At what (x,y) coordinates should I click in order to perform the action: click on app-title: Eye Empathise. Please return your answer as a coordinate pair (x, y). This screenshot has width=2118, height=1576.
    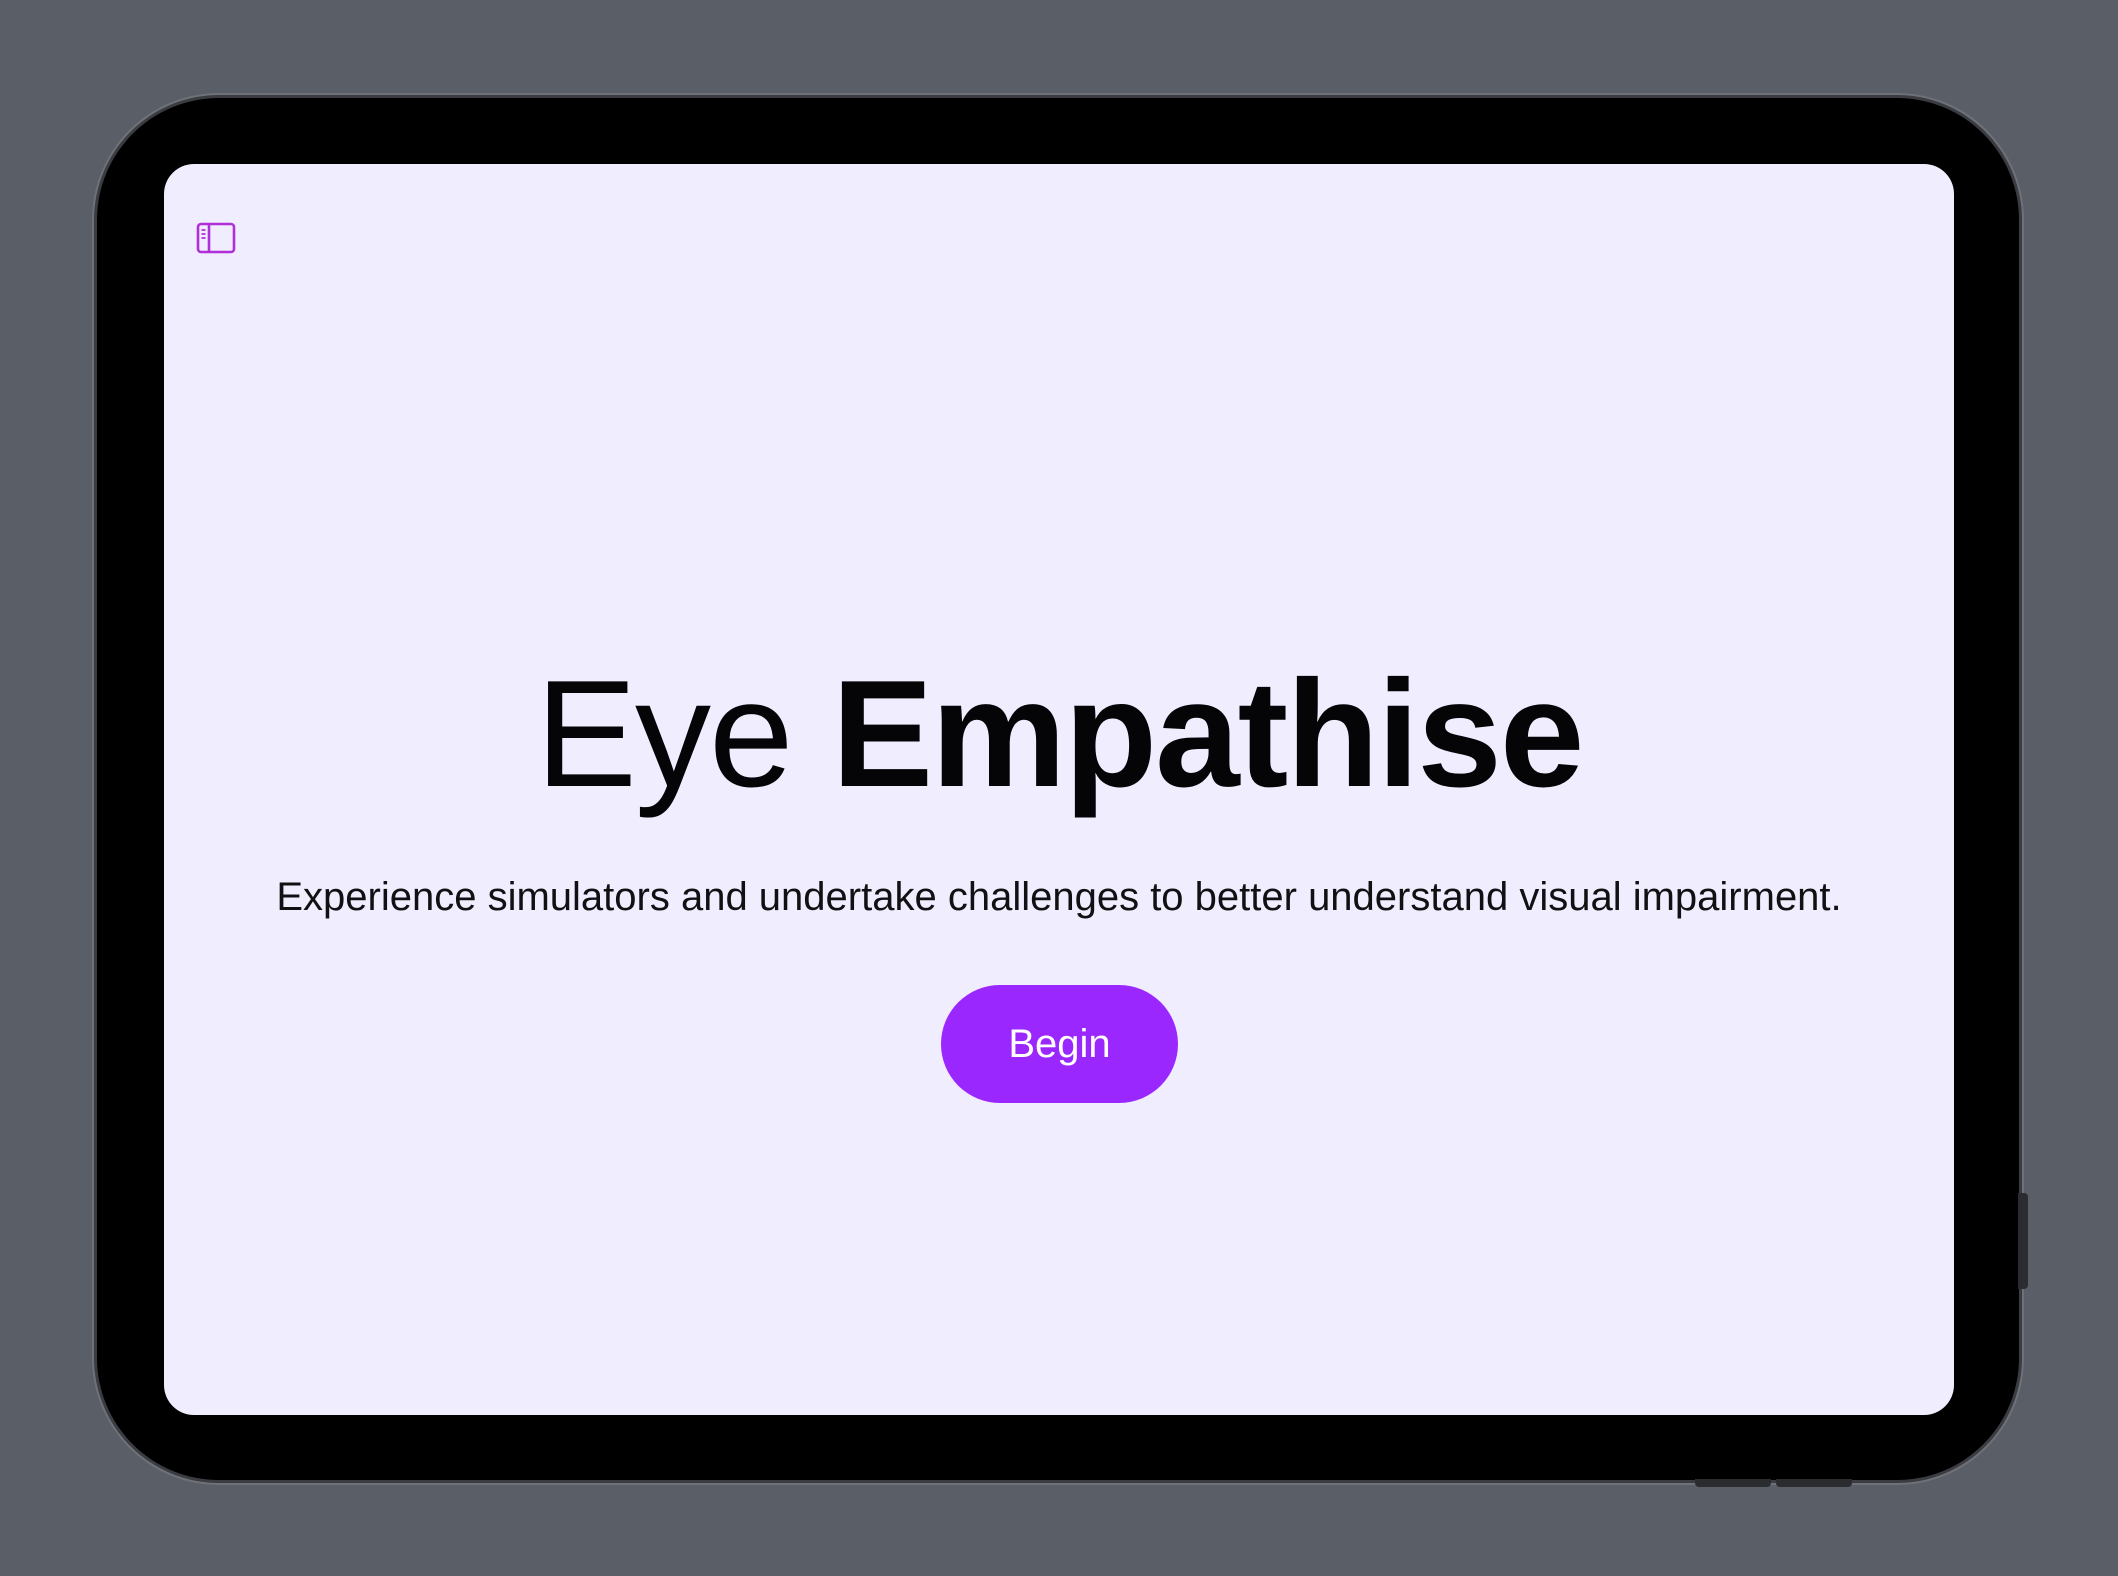
    Looking at the image, I should click on (1059, 734).